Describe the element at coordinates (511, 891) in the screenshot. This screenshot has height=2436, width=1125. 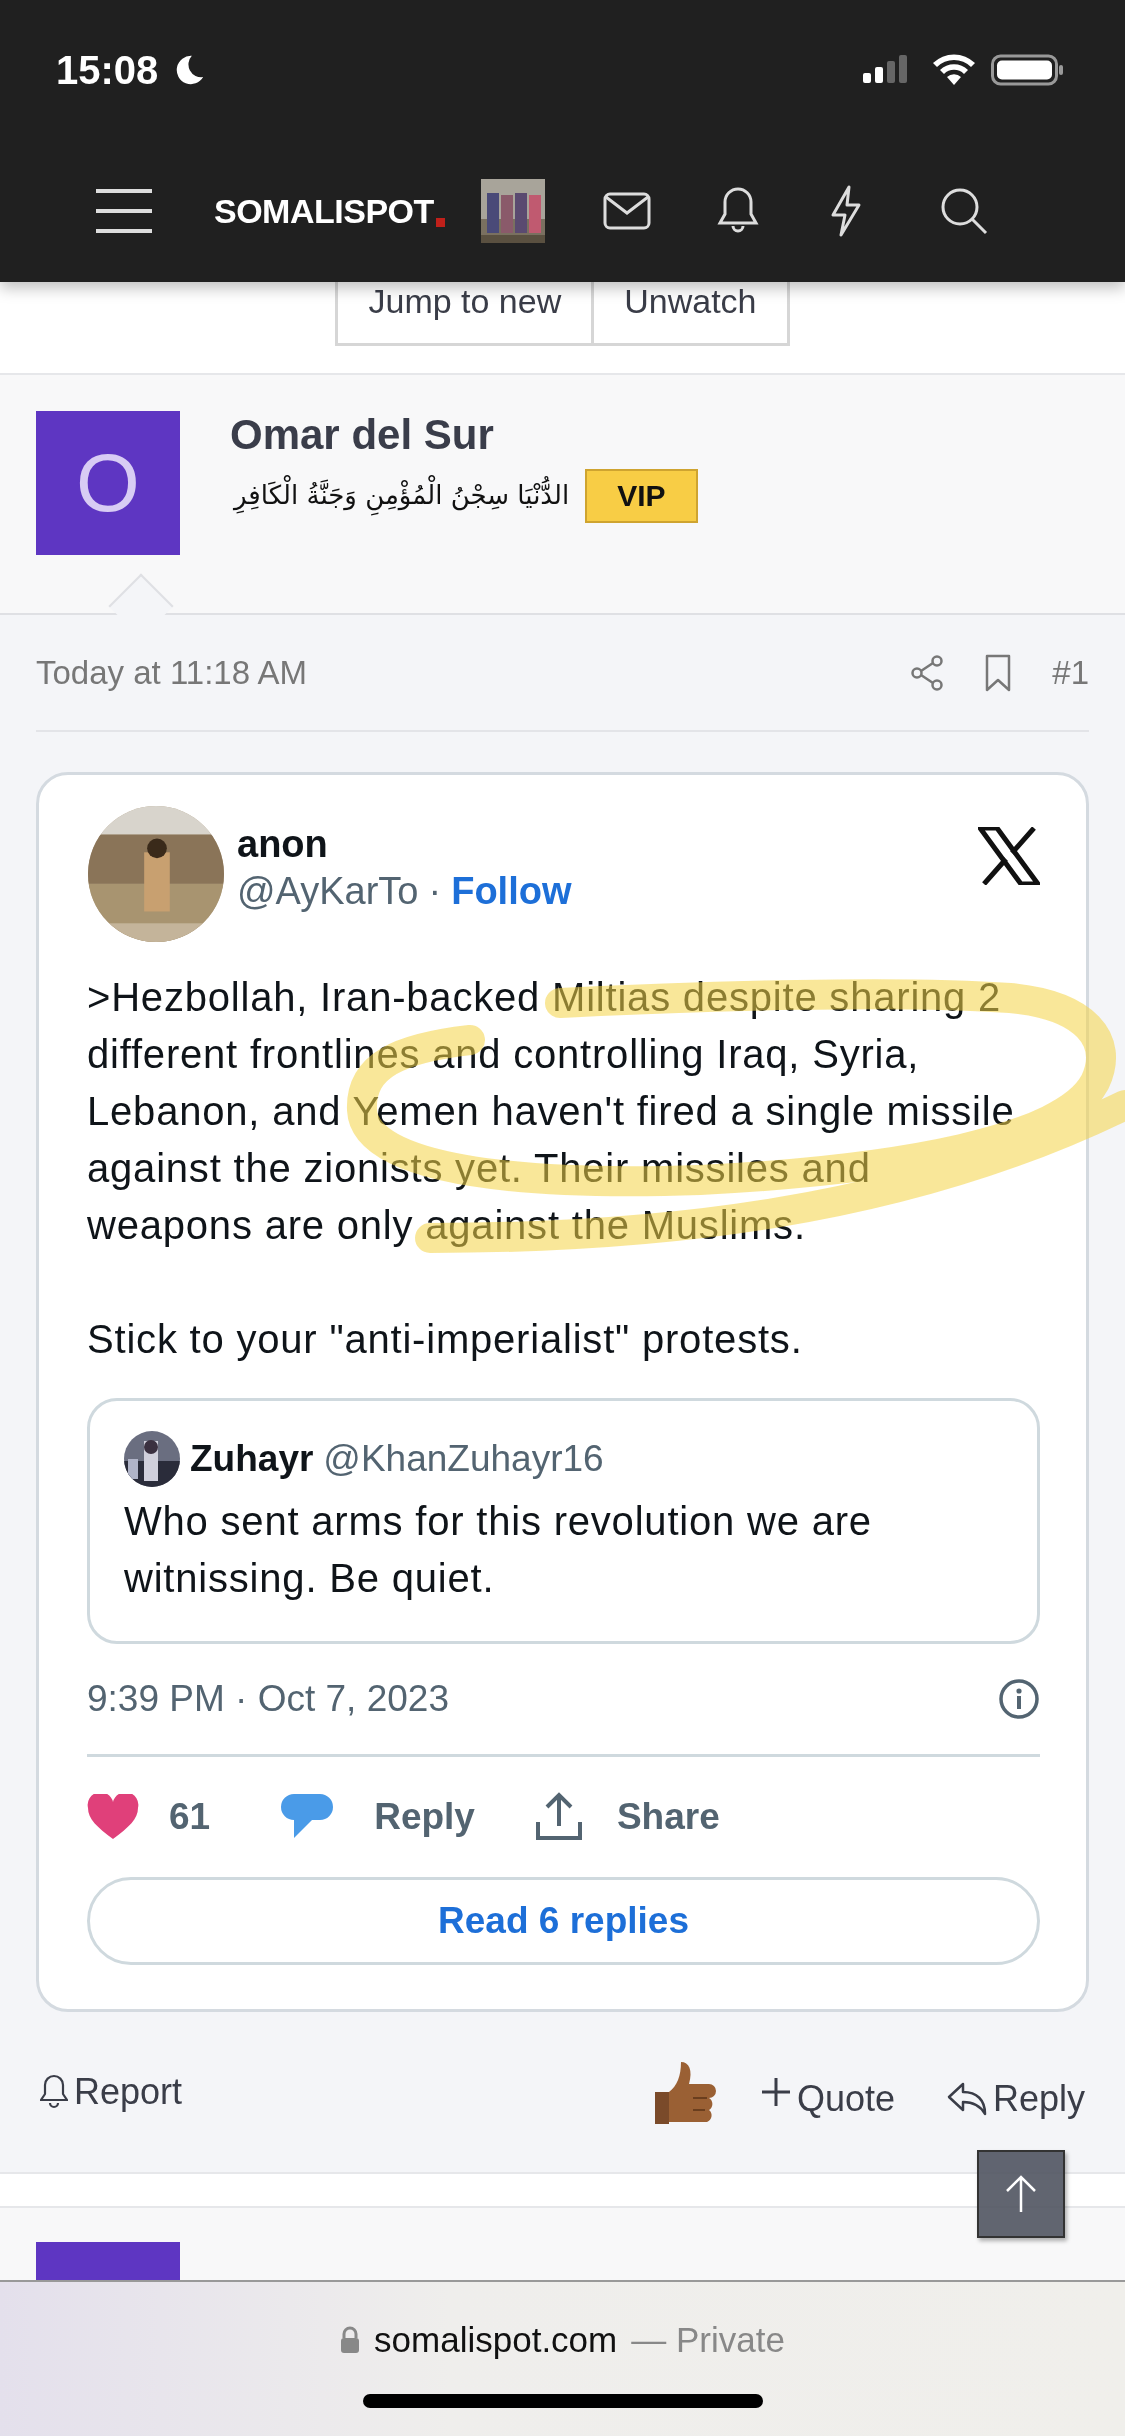
I see `follow-link: Follow` at that location.